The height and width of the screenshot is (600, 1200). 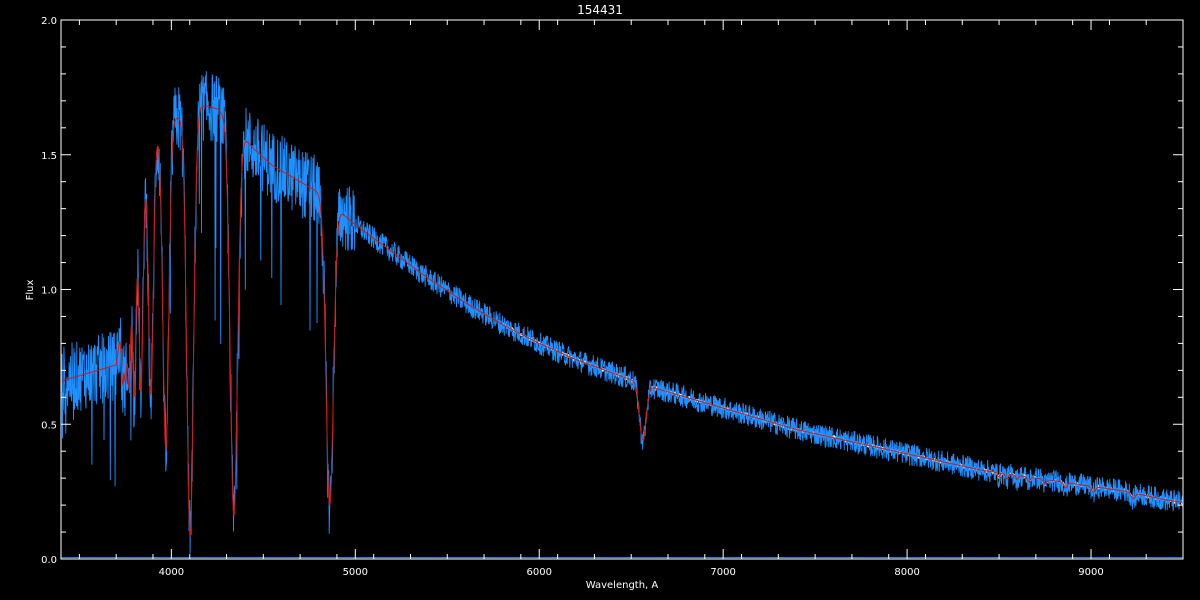 I want to click on chart-title: 154431, so click(x=600, y=10).